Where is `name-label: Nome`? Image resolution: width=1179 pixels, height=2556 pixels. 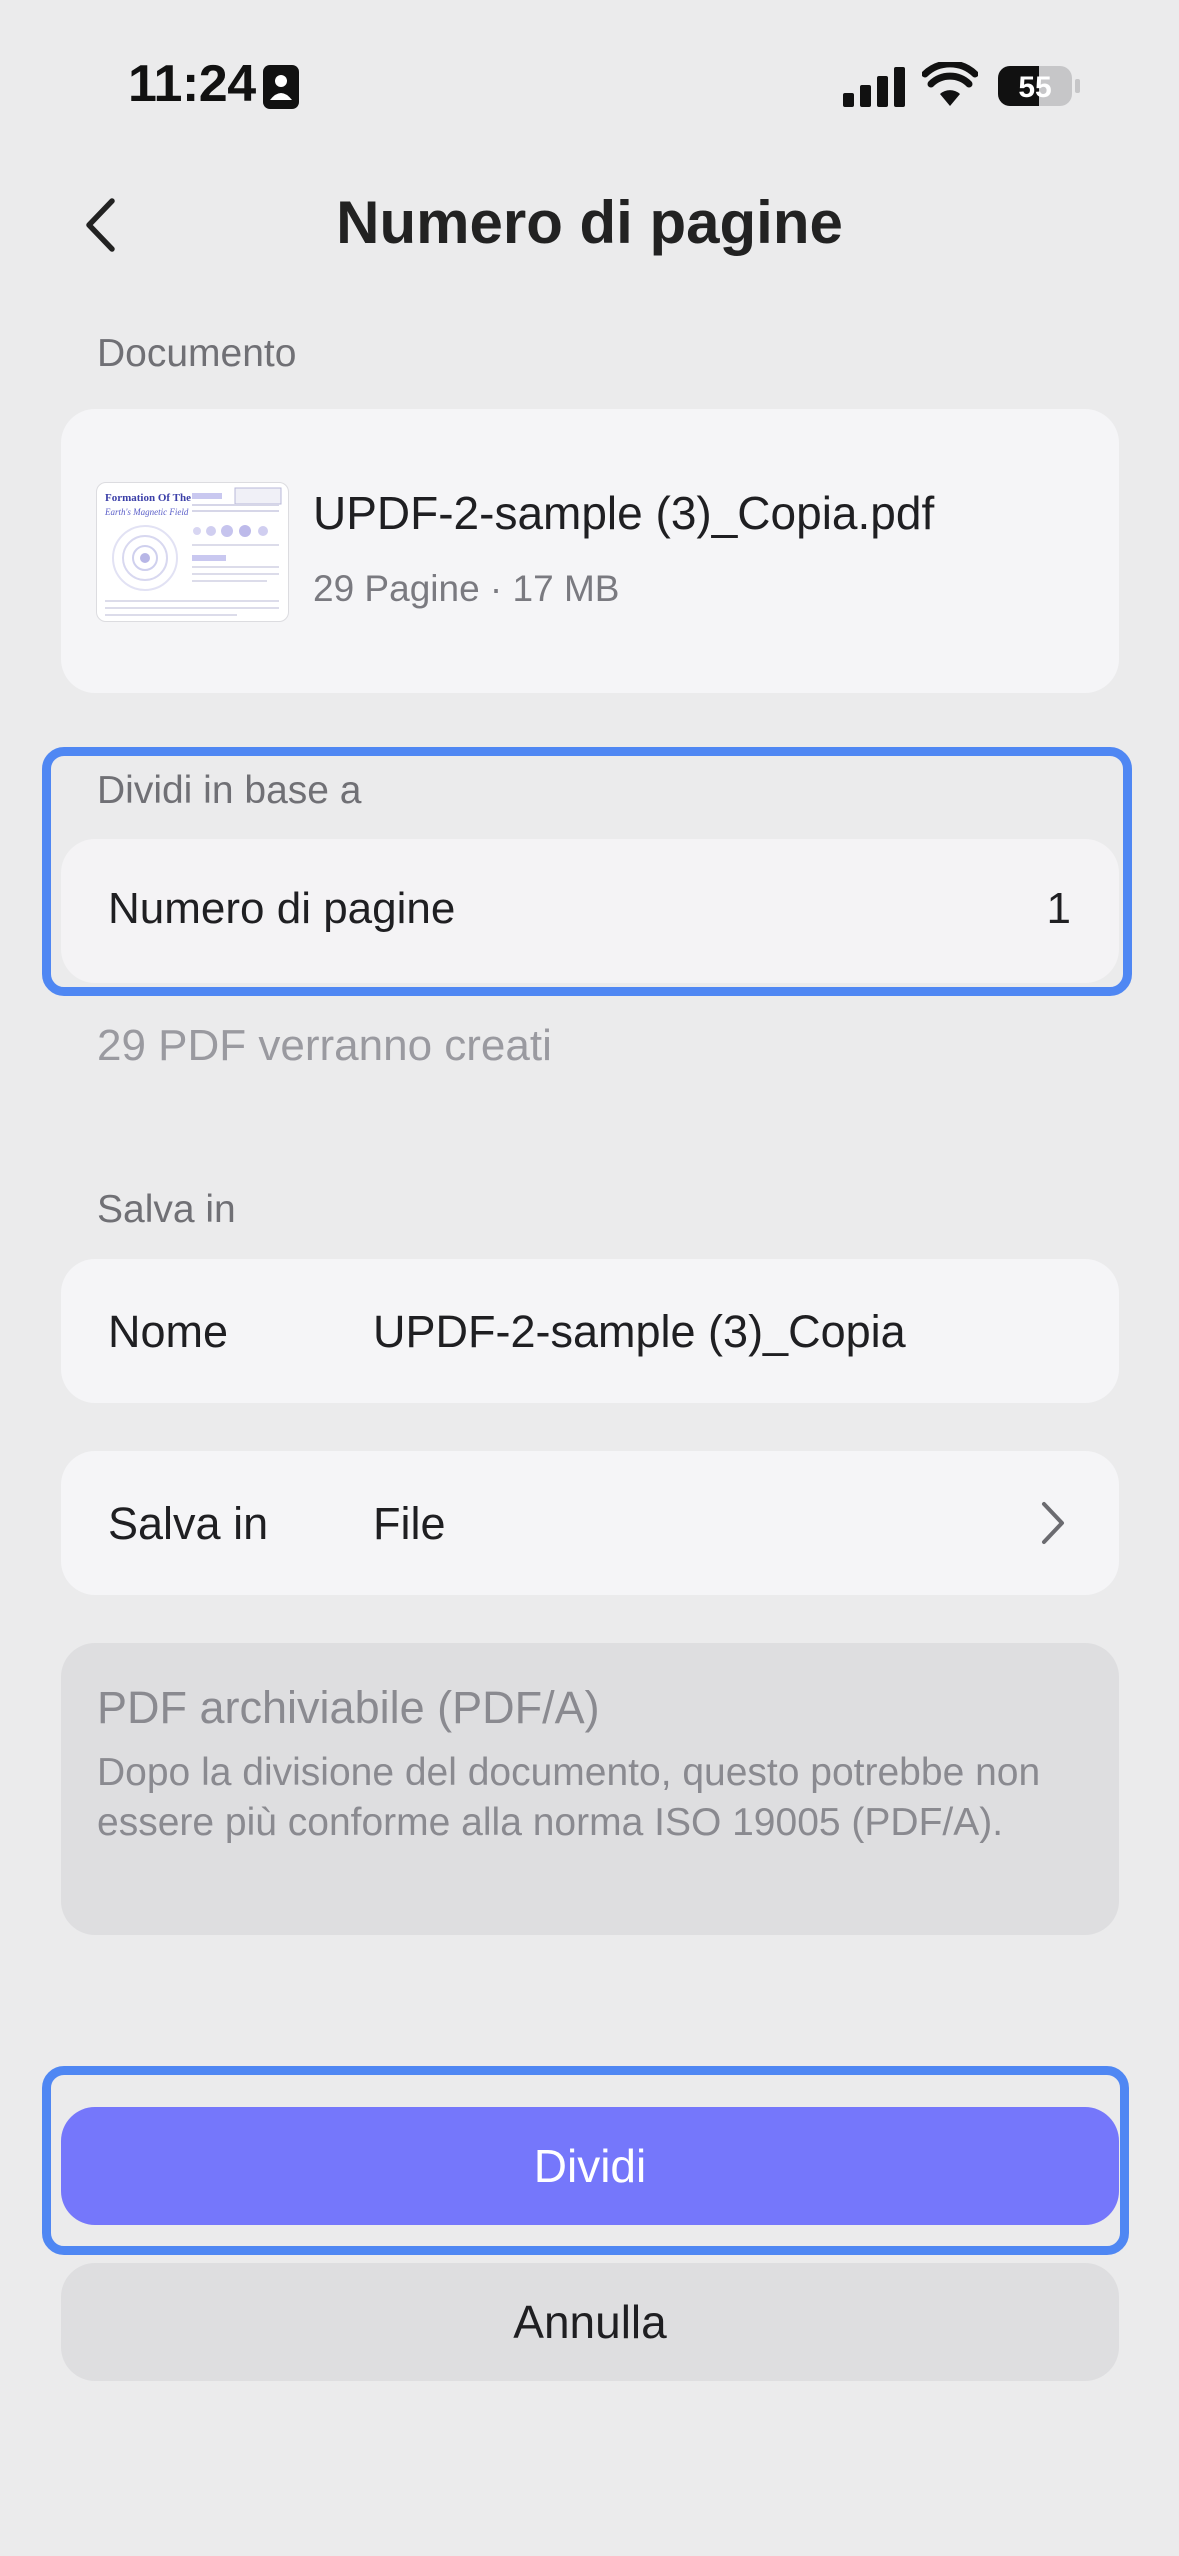
name-label: Nome is located at coordinates (168, 1331).